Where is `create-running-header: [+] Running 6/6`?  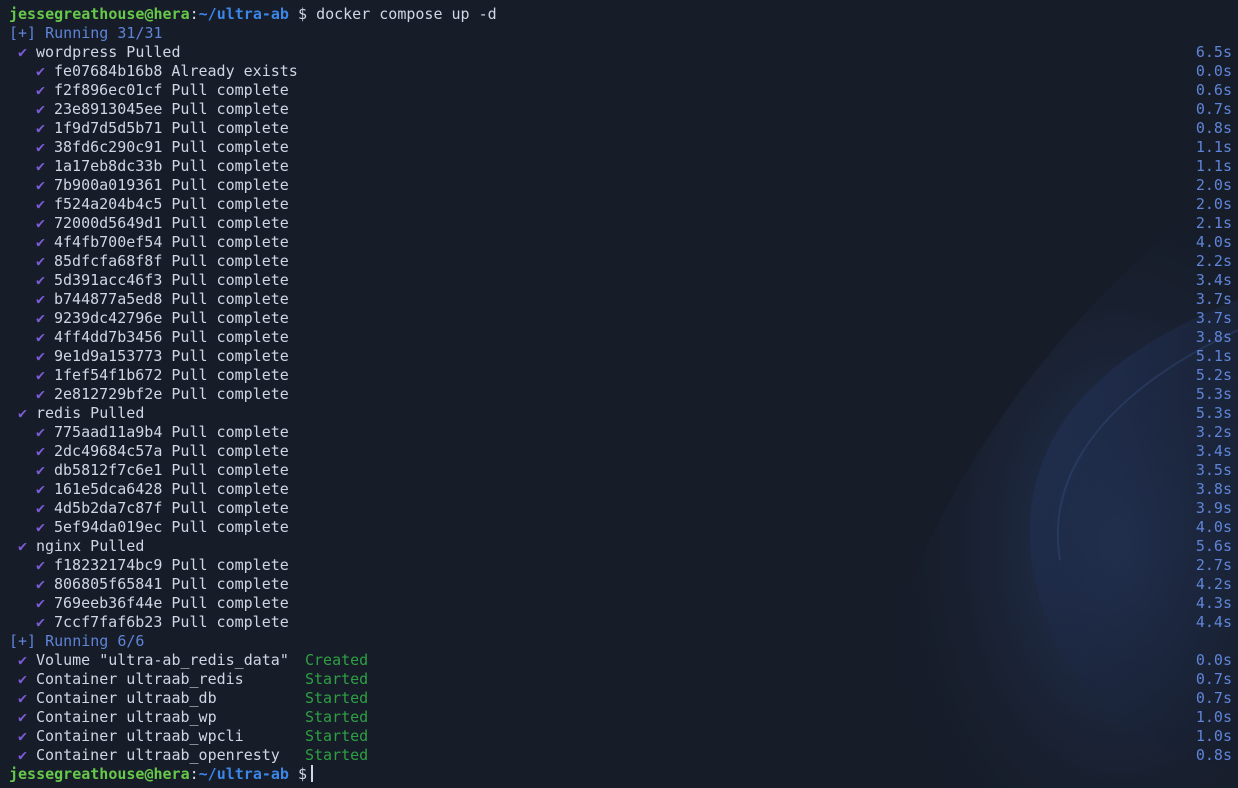 create-running-header: [+] Running 6/6 is located at coordinates (77, 641).